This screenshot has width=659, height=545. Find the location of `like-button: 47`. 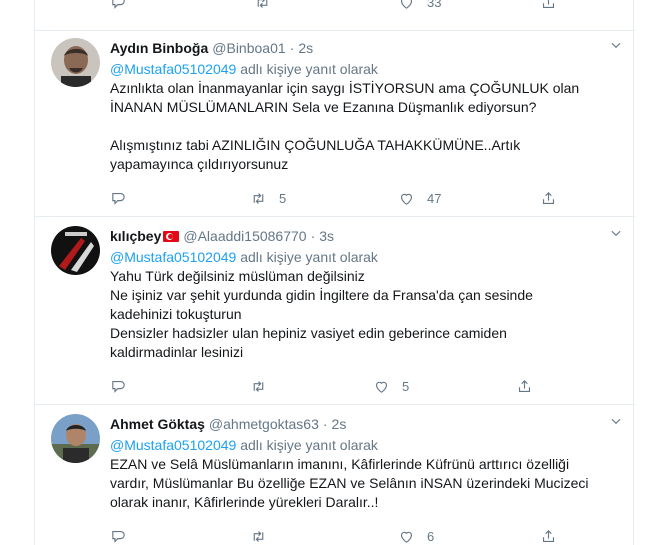

like-button: 47 is located at coordinates (419, 198).